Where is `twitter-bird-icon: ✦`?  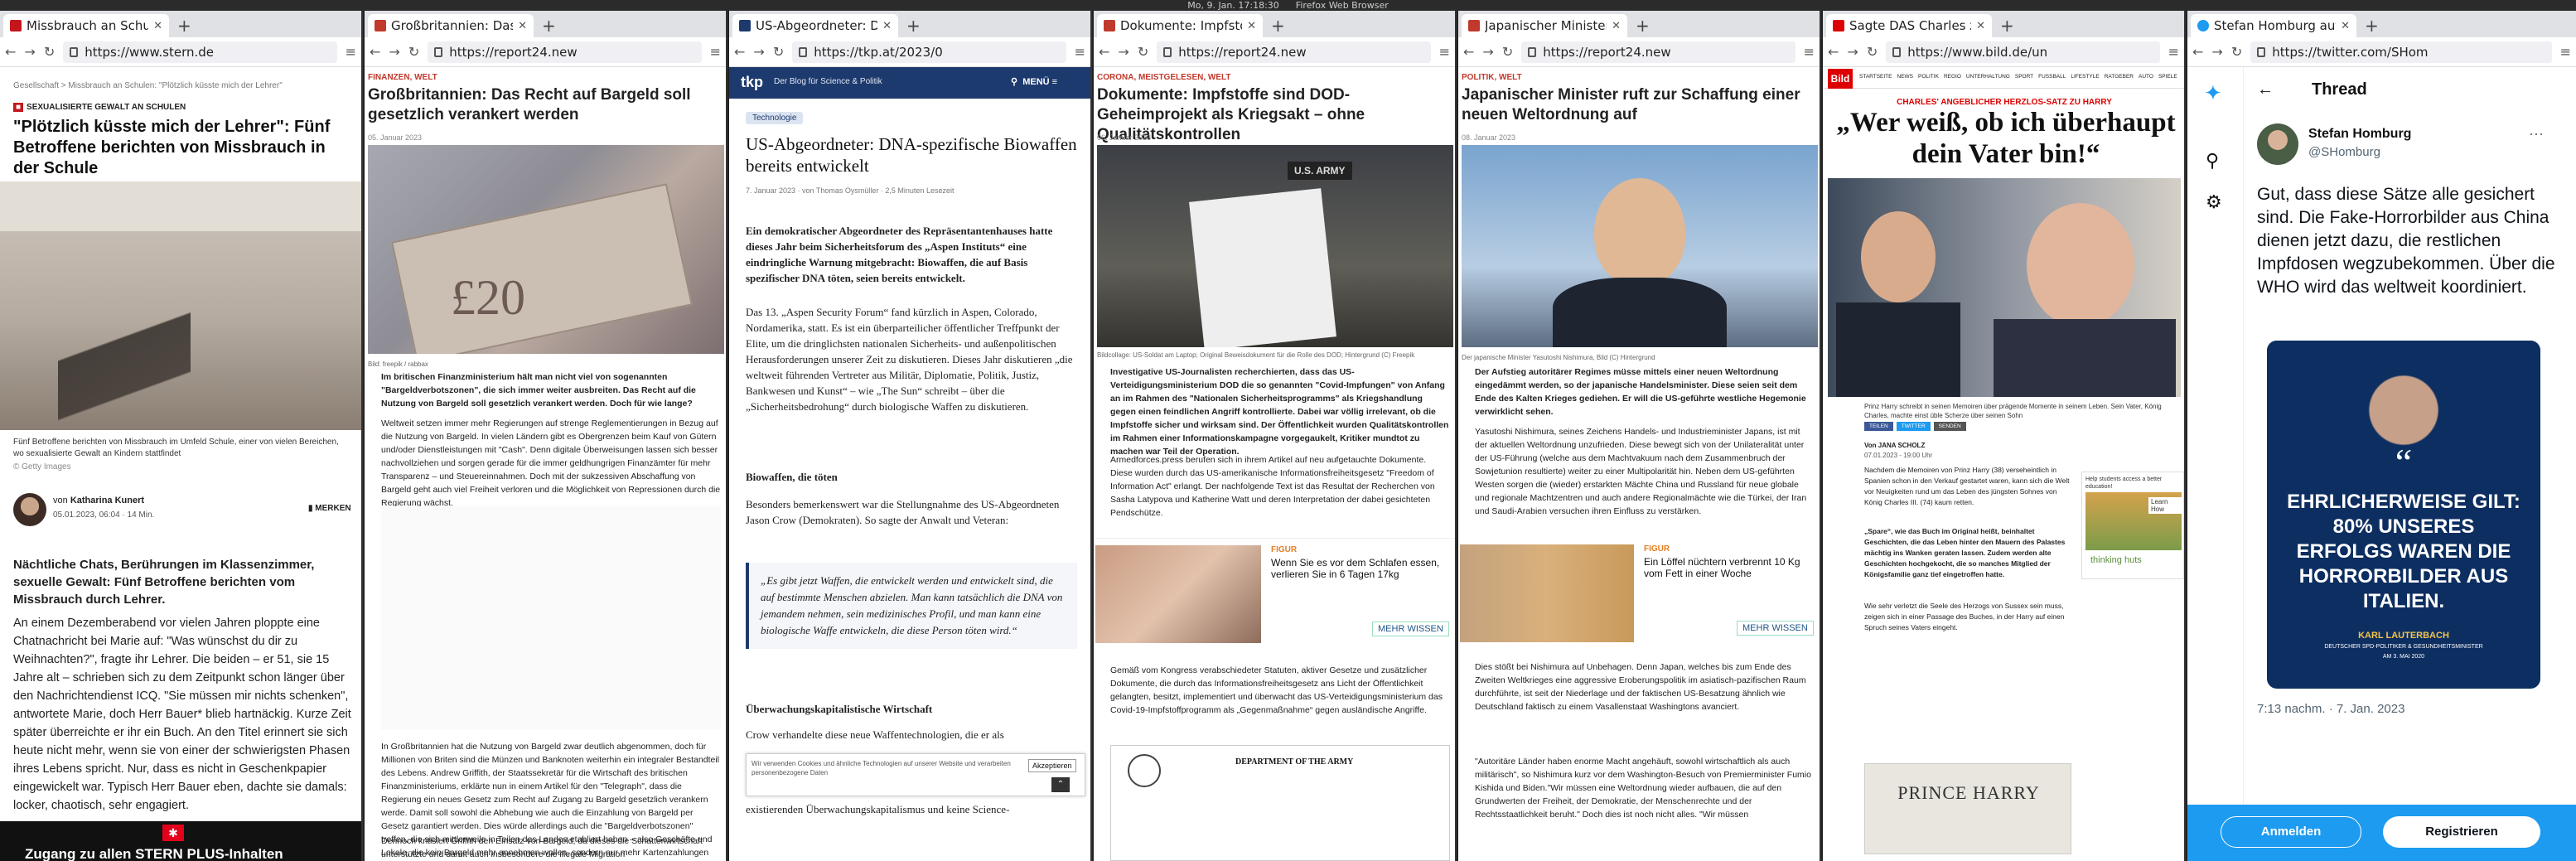
twitter-bird-icon: ✦ is located at coordinates (2213, 93).